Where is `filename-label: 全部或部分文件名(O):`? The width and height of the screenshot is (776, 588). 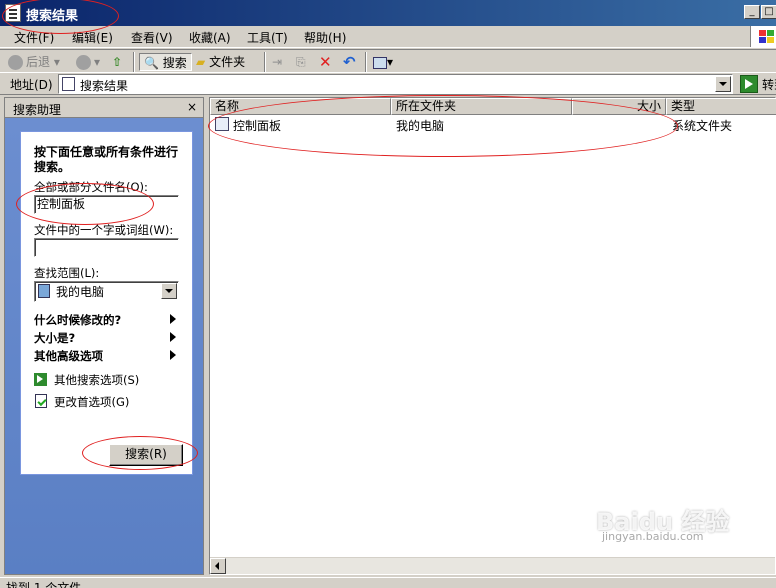
filename-label: 全部或部分文件名(O): is located at coordinates (91, 187).